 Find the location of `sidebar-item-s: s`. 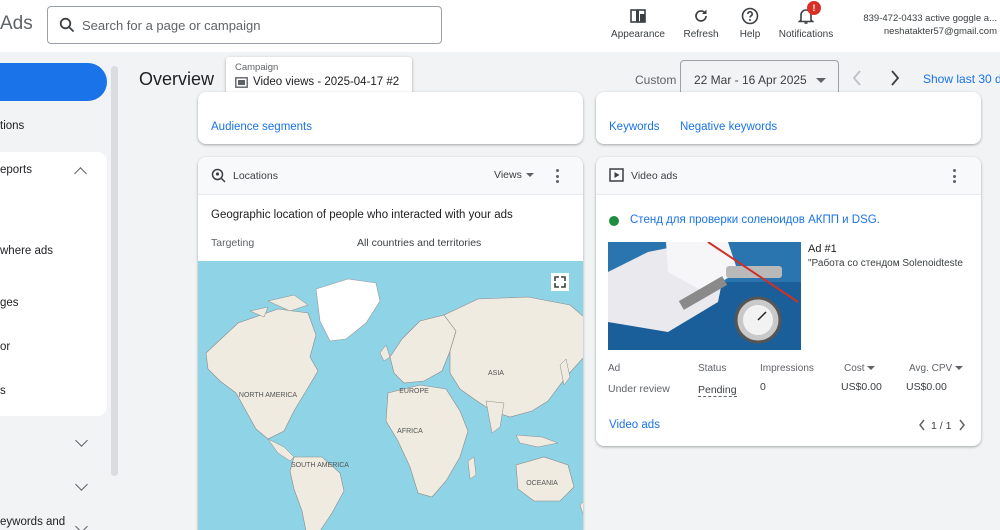

sidebar-item-s: s is located at coordinates (3, 391).